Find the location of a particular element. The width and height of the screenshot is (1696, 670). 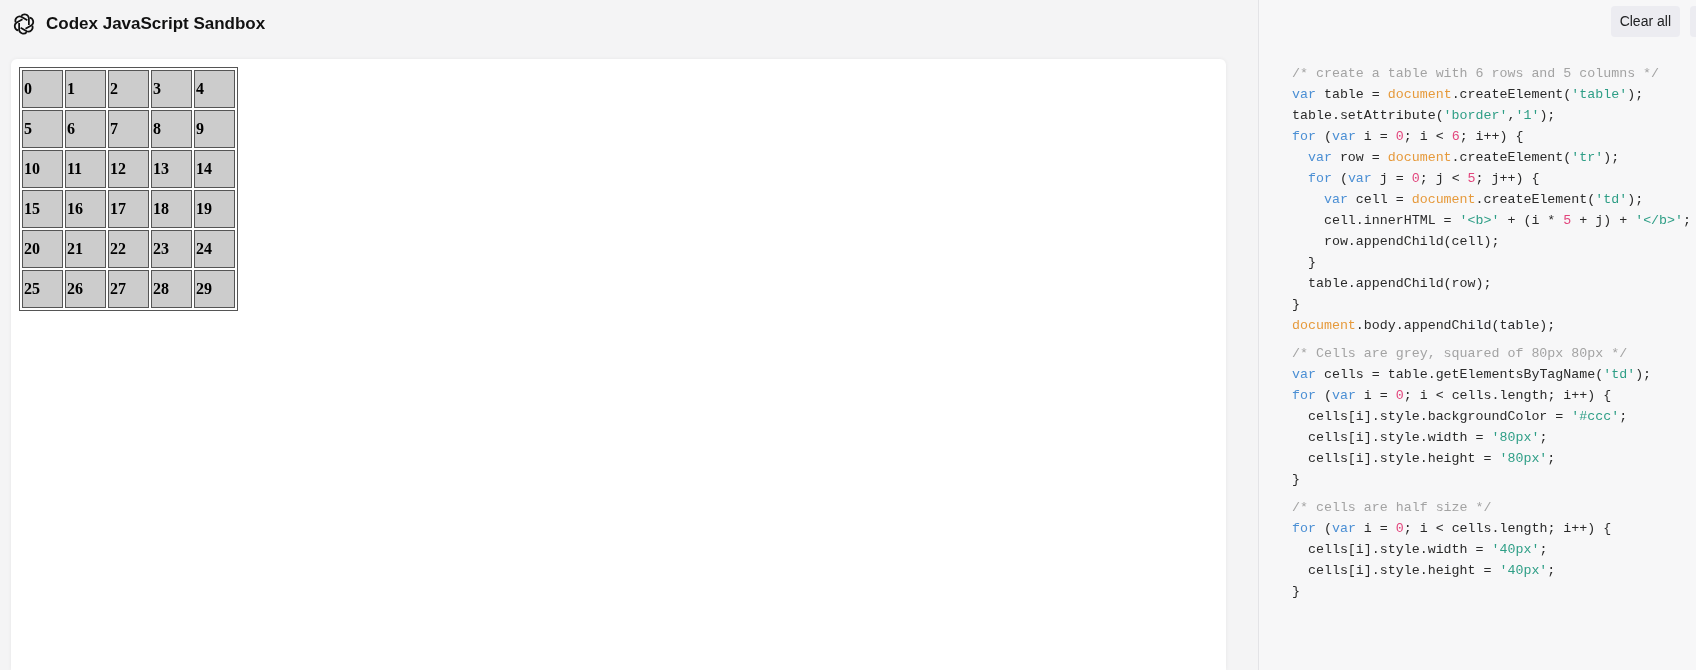

code-line: /* create a table with 6 rows and 5 columns */ is located at coordinates (1476, 74).